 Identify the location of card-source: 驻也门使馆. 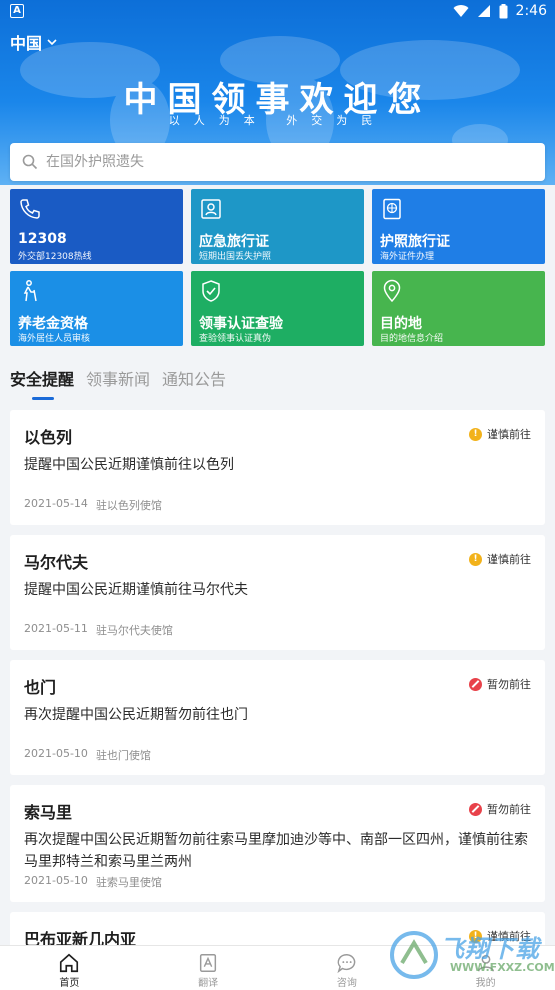
(123, 755).